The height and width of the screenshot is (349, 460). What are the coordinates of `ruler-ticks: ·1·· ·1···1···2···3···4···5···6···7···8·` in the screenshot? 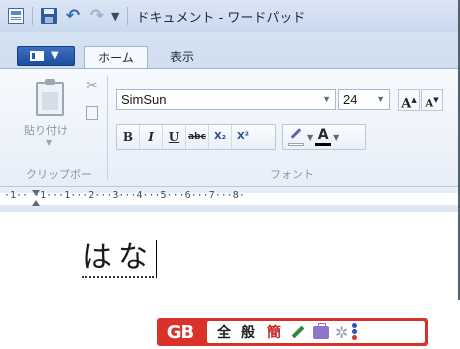 It's located at (124, 195).